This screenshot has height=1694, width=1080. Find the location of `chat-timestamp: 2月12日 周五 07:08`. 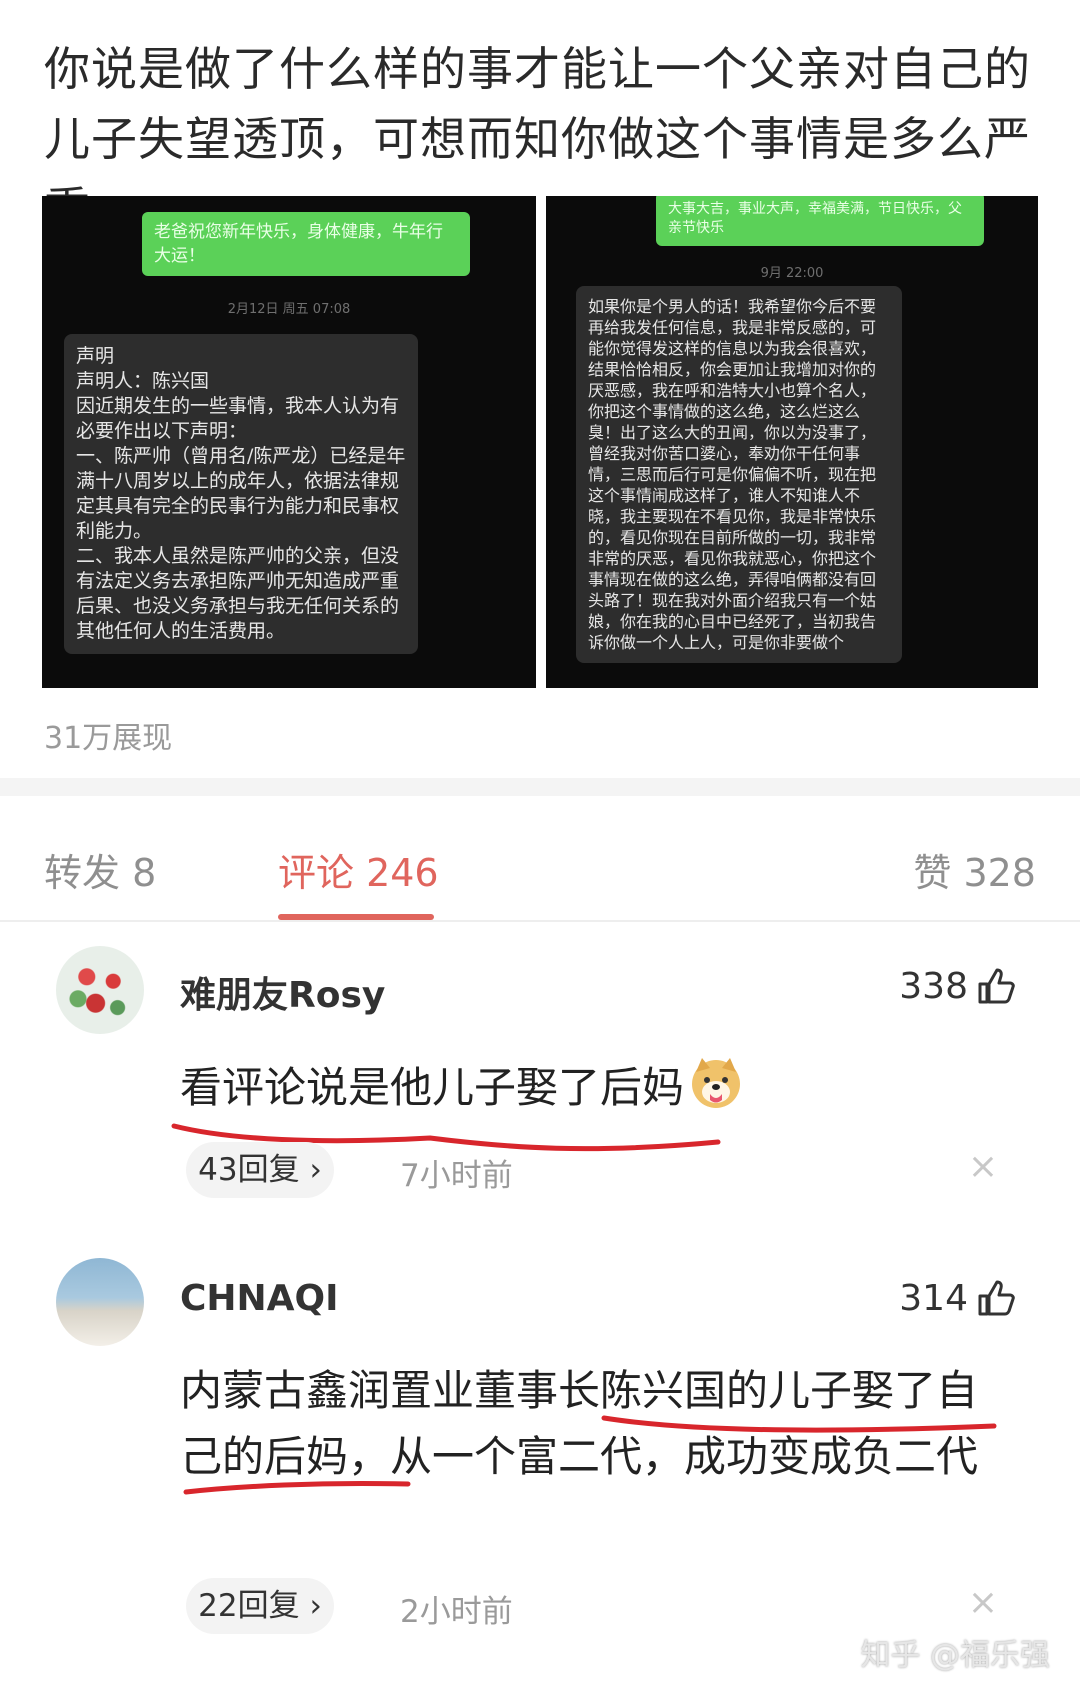

chat-timestamp: 2月12日 周五 07:08 is located at coordinates (289, 309).